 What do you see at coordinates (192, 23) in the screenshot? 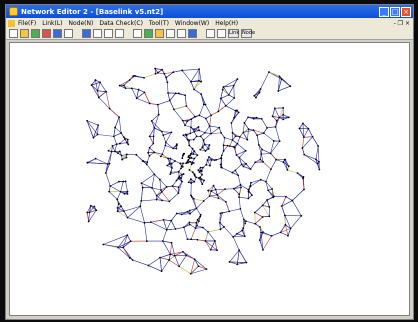
I see `menu-window: Window(W)` at bounding box center [192, 23].